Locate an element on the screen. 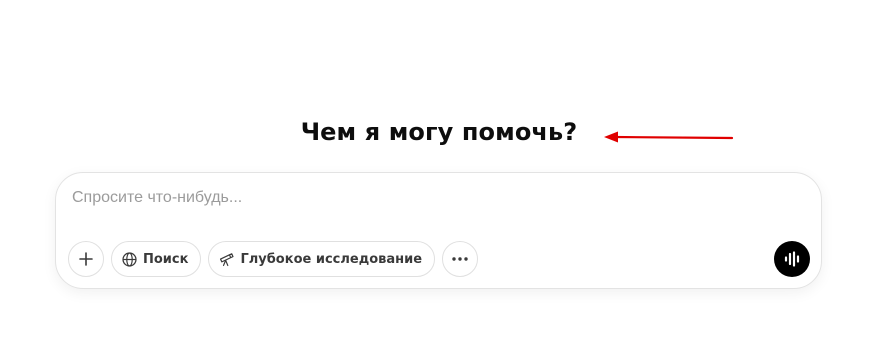  search-button: Поиск is located at coordinates (156, 259).